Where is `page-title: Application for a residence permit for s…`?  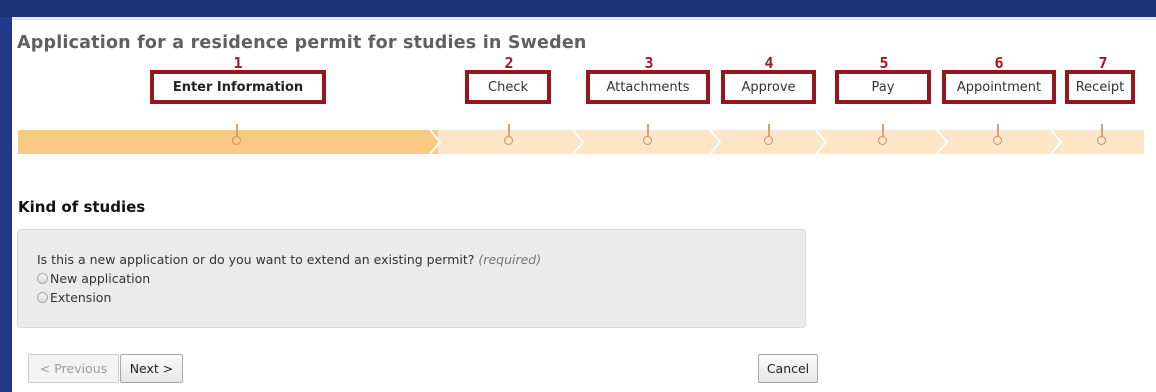
page-title: Application for a residence permit for s… is located at coordinates (302, 43).